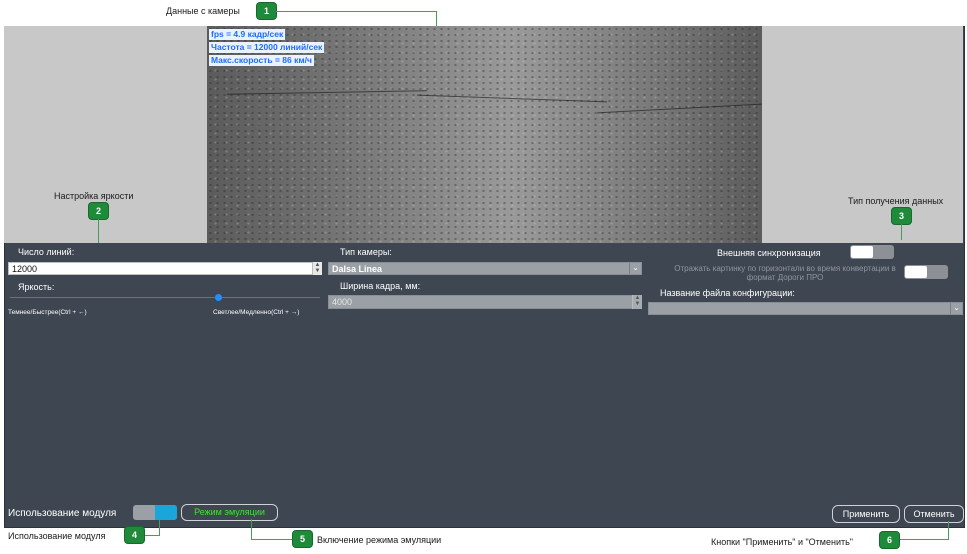 The width and height of the screenshot is (967, 554). Describe the element at coordinates (152, 535) in the screenshot. I see `callout-leader-4-horizontal` at that location.